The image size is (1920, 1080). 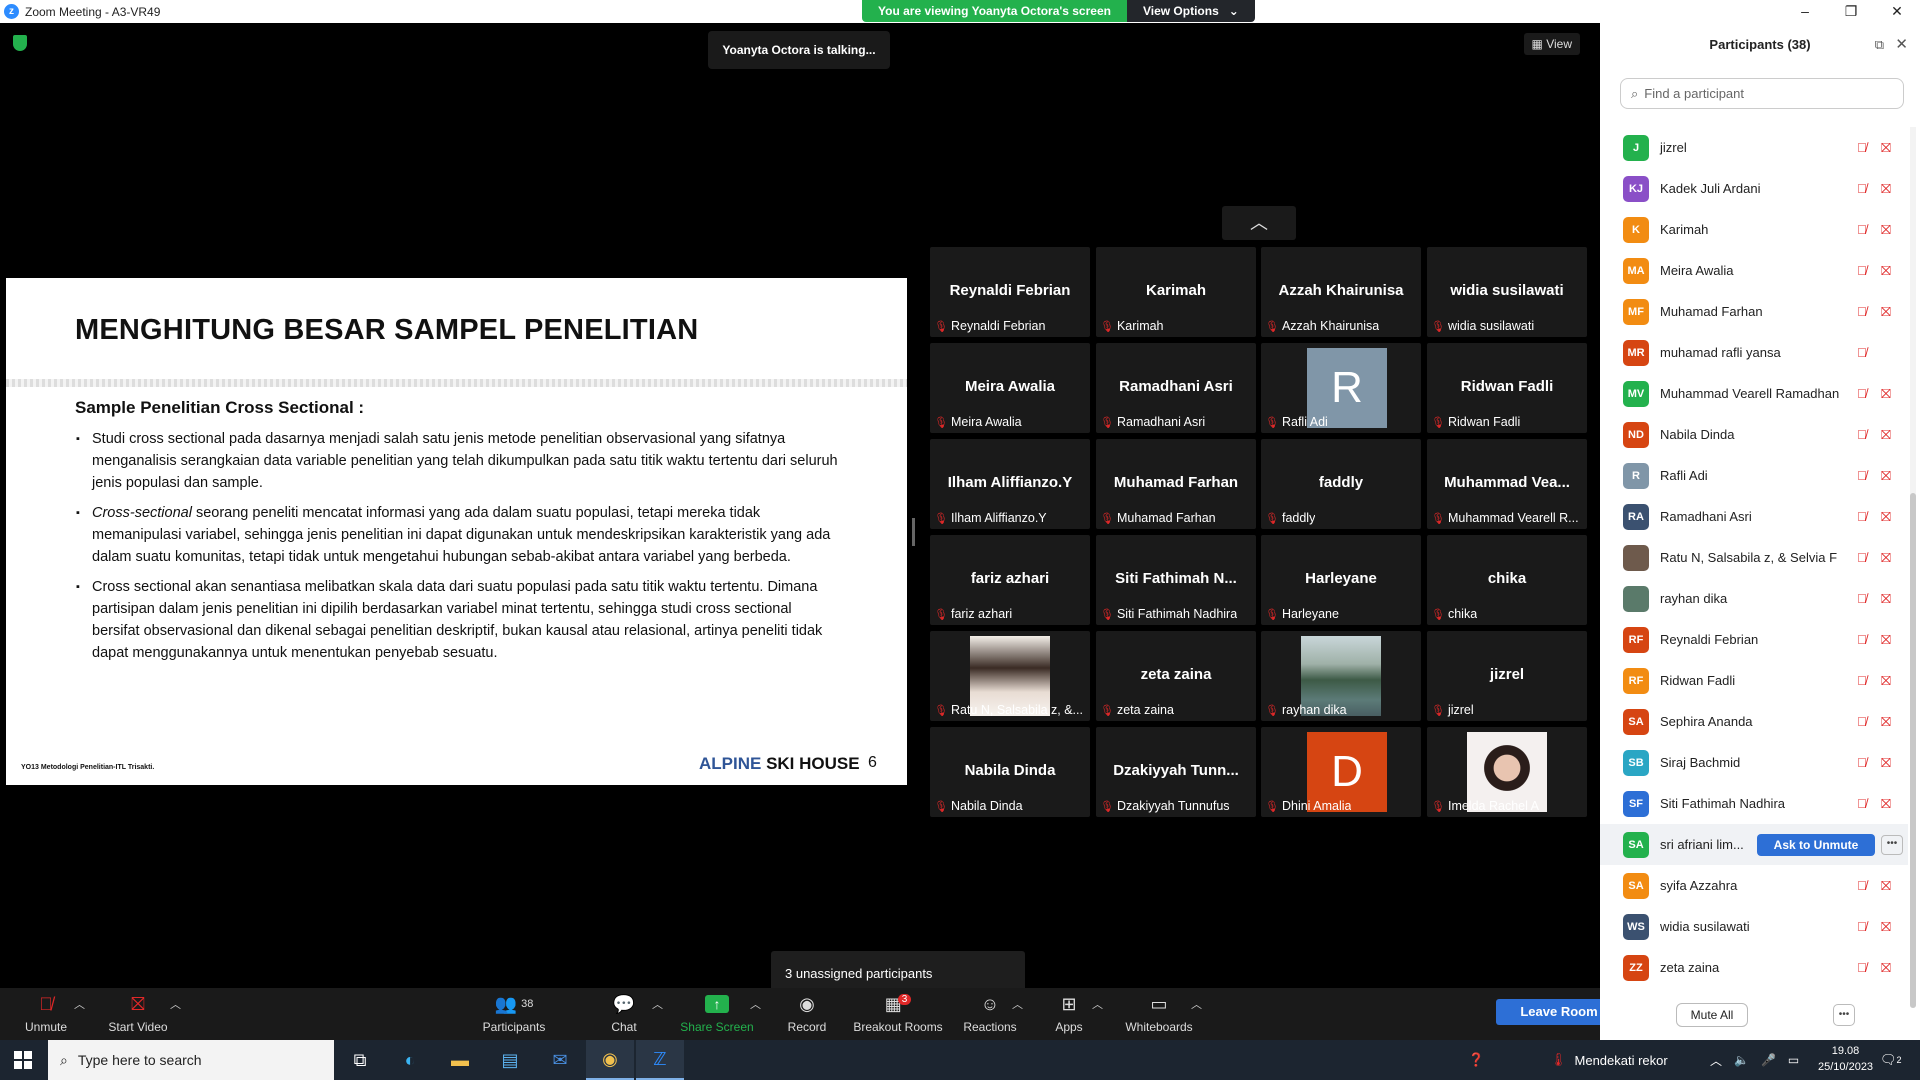 What do you see at coordinates (1901, 44) in the screenshot?
I see `close-panel-icon: ✕` at bounding box center [1901, 44].